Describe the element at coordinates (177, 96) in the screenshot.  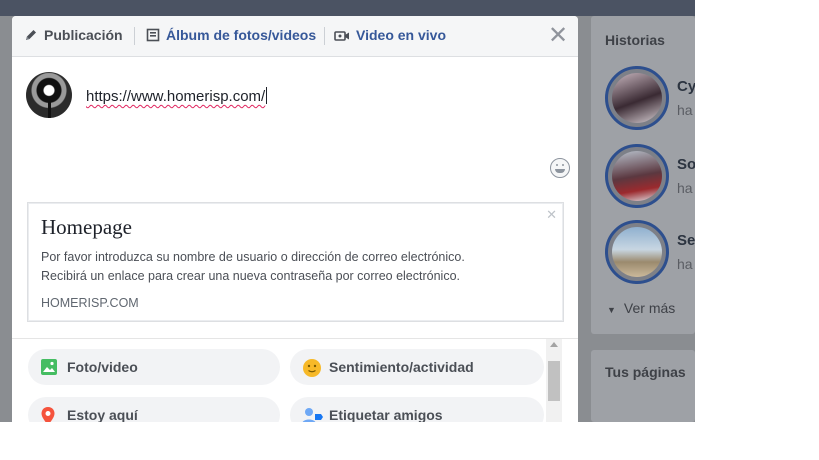
I see `post-text-input: https://www.homerisp.com/` at that location.